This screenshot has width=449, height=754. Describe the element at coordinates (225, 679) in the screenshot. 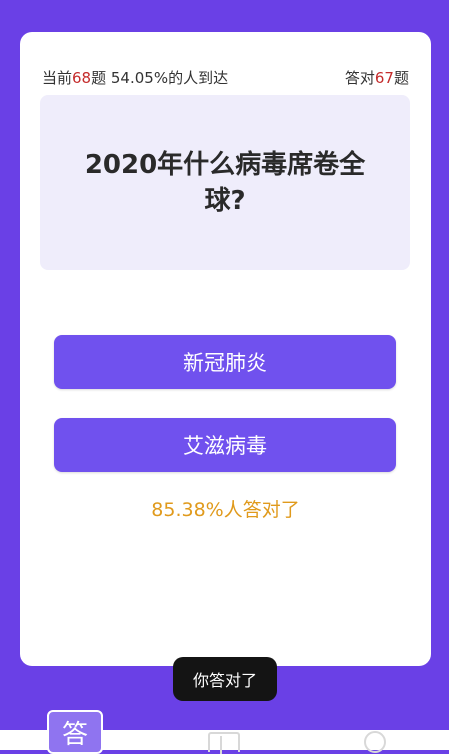

I see `toast-message: 你答对了` at that location.